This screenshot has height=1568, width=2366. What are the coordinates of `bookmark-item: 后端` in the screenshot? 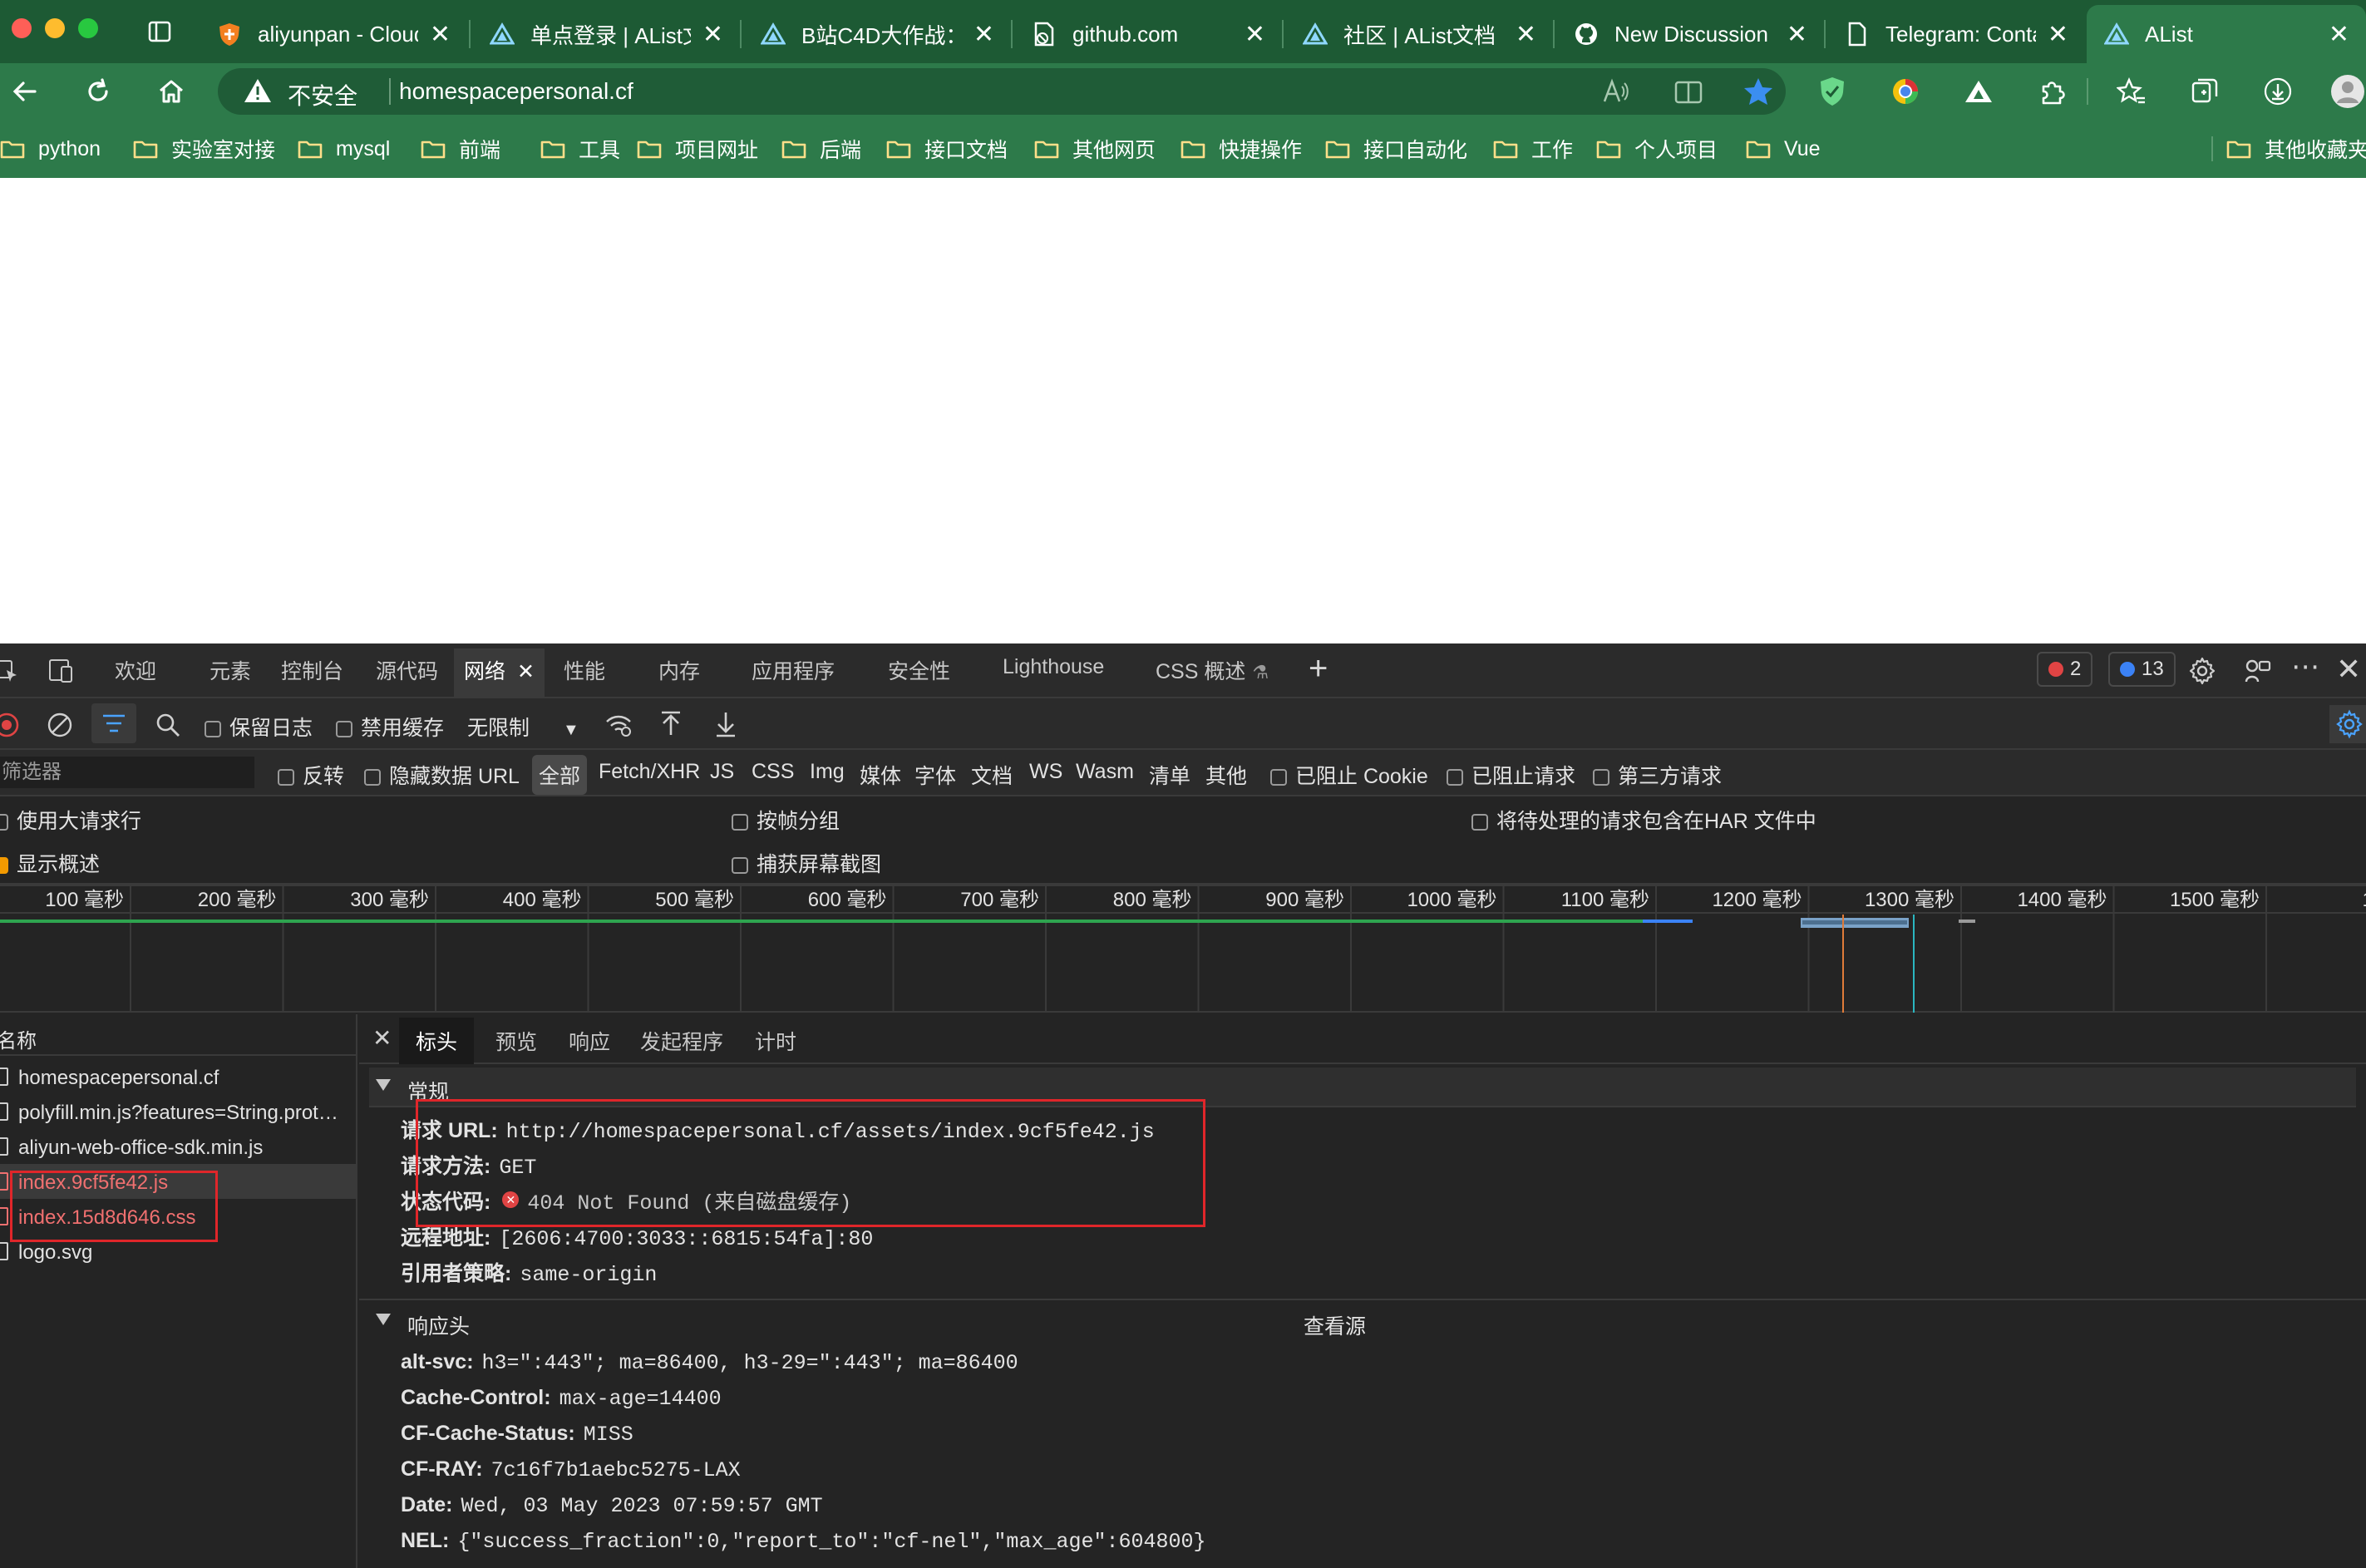 It's located at (821, 149).